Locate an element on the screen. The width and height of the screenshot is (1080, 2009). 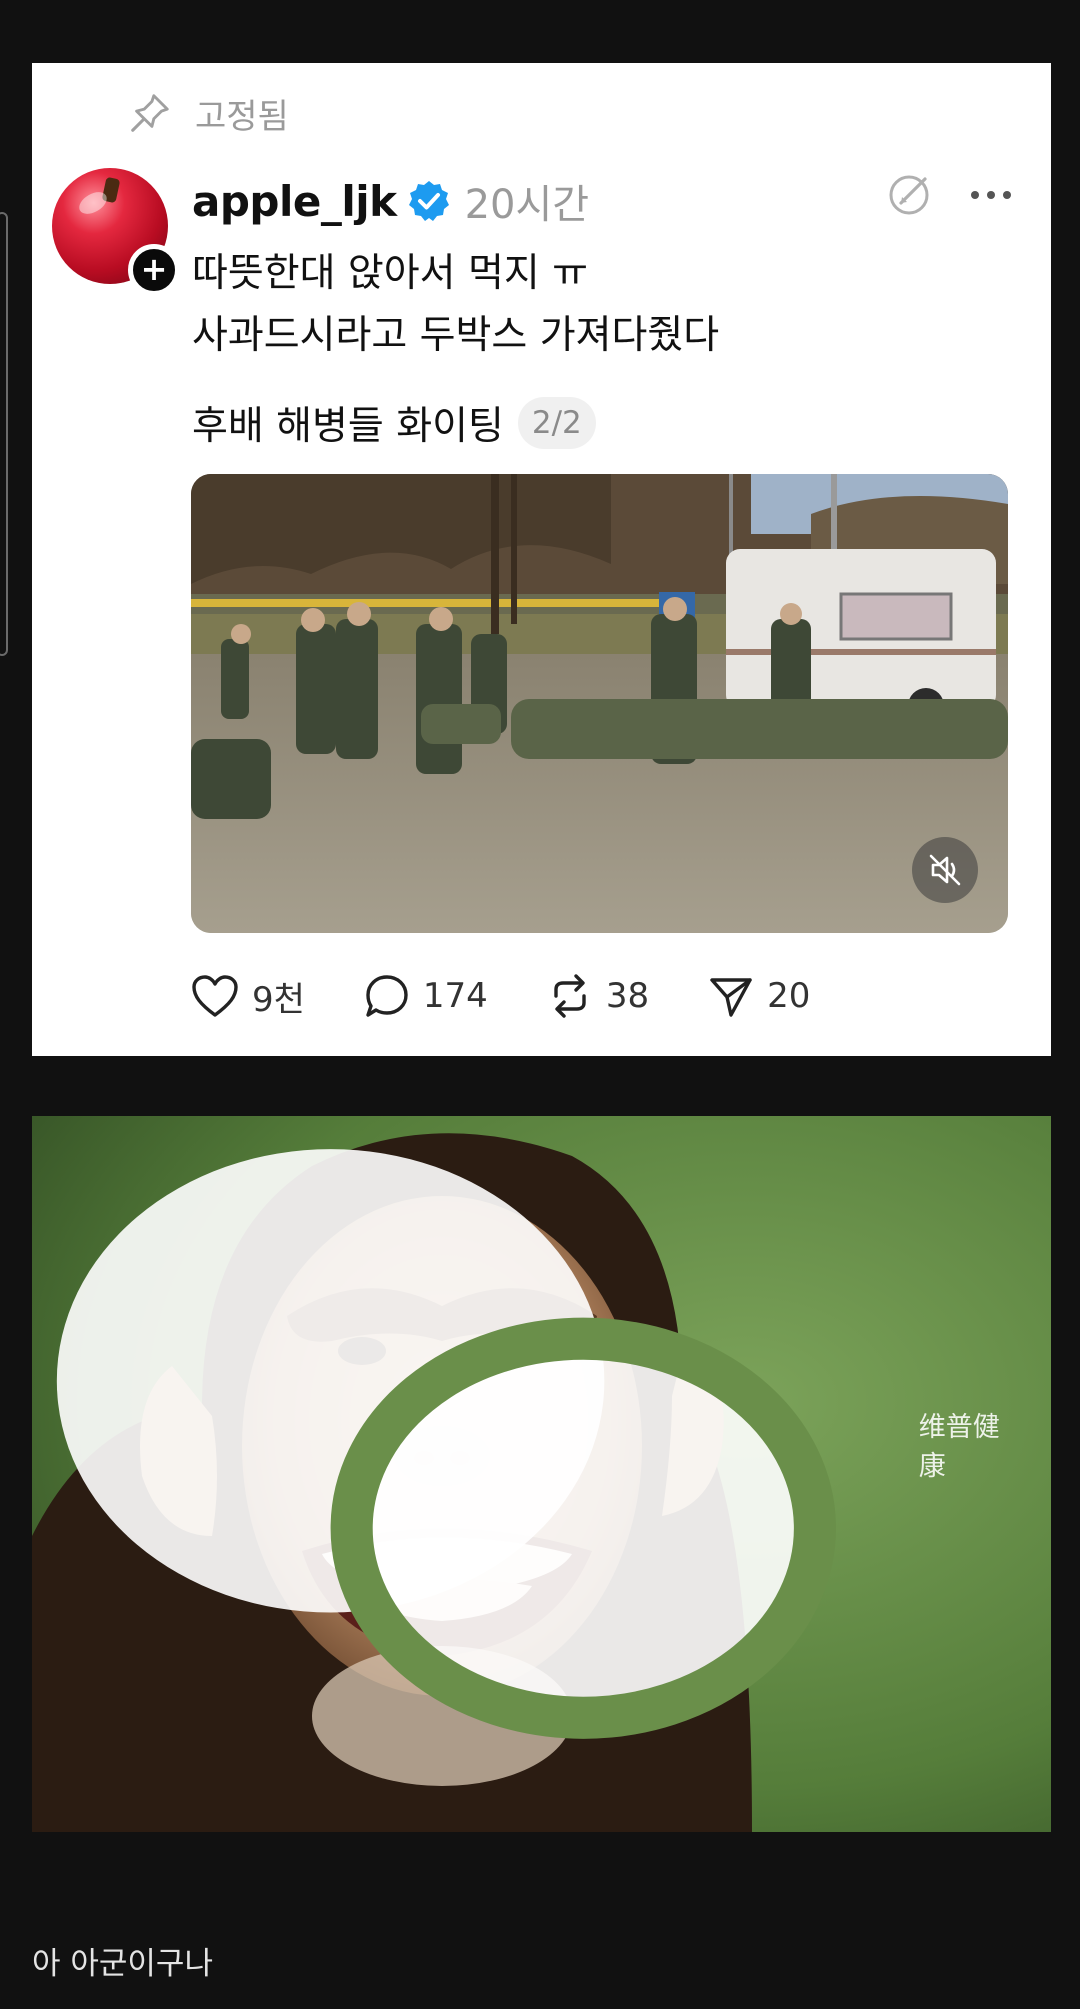
pinned-indicator: 고정됨 is located at coordinates (208, 114).